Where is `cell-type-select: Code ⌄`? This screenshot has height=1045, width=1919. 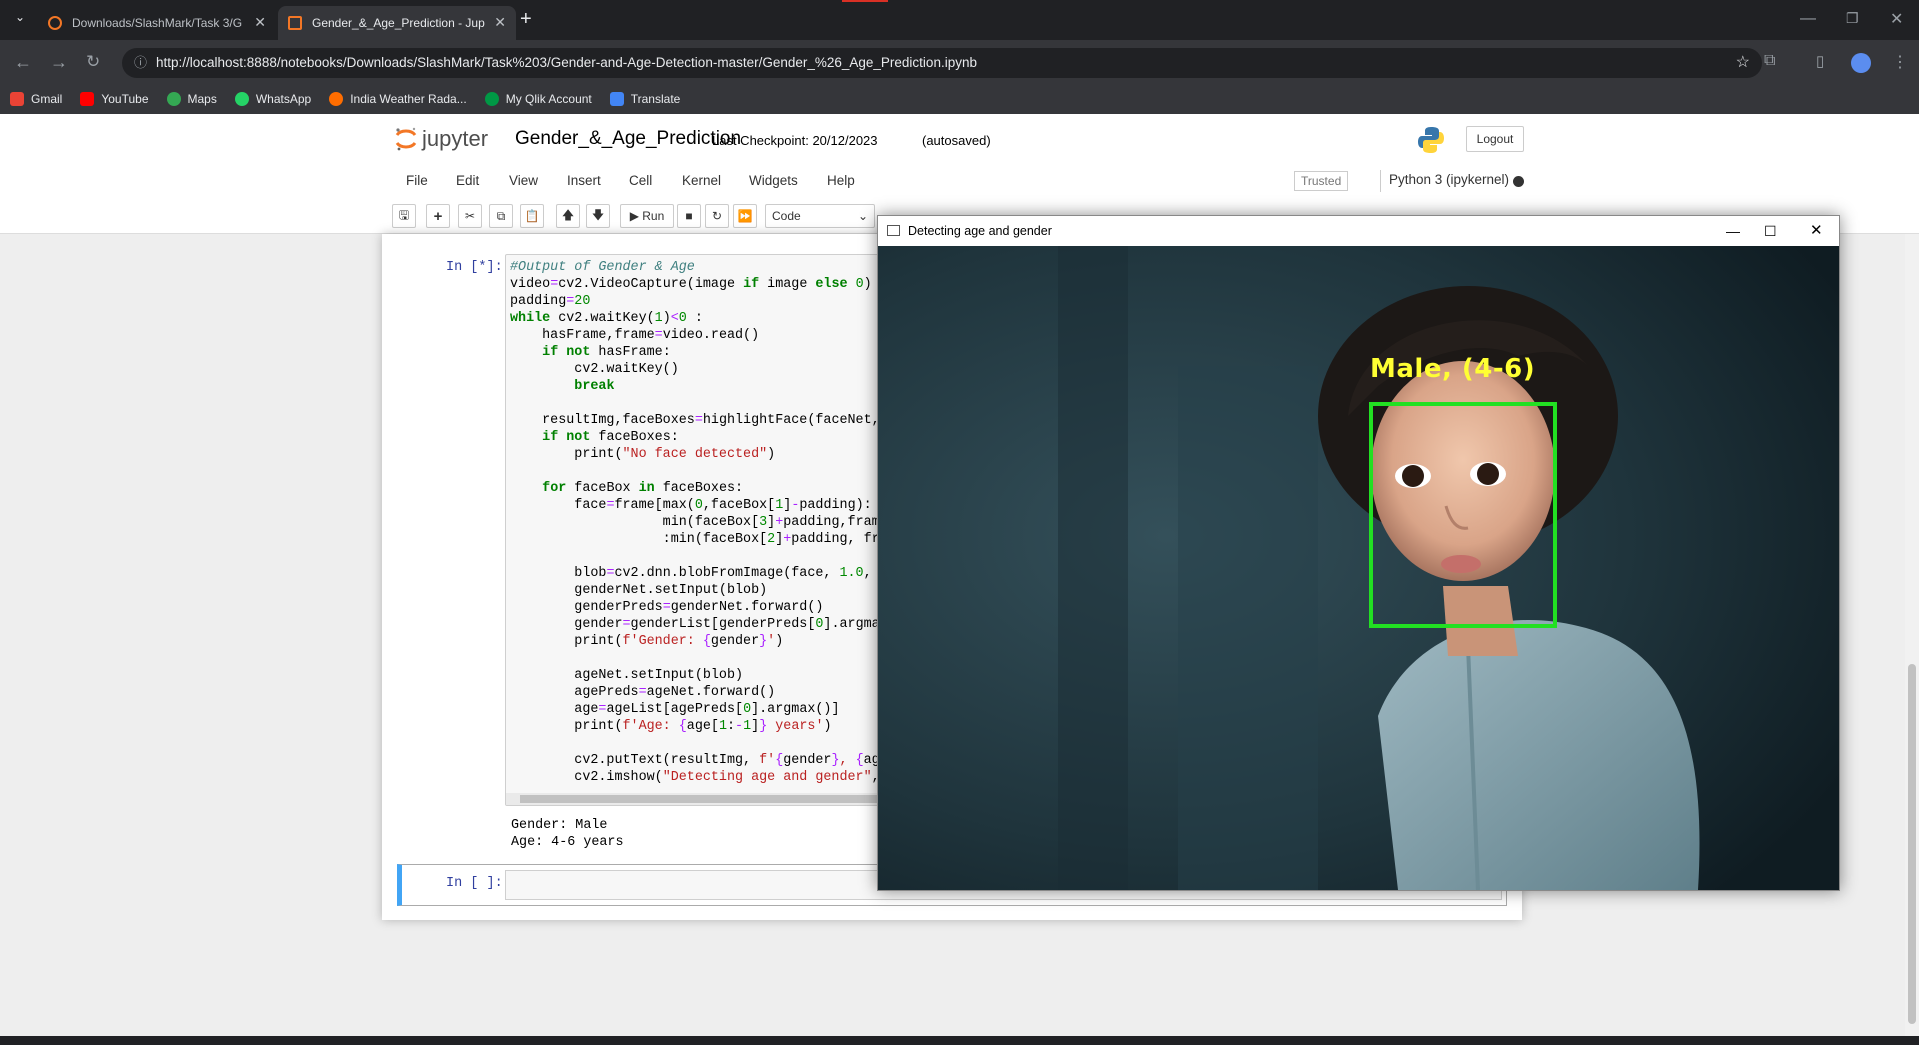
cell-type-select: Code ⌄ is located at coordinates (820, 216).